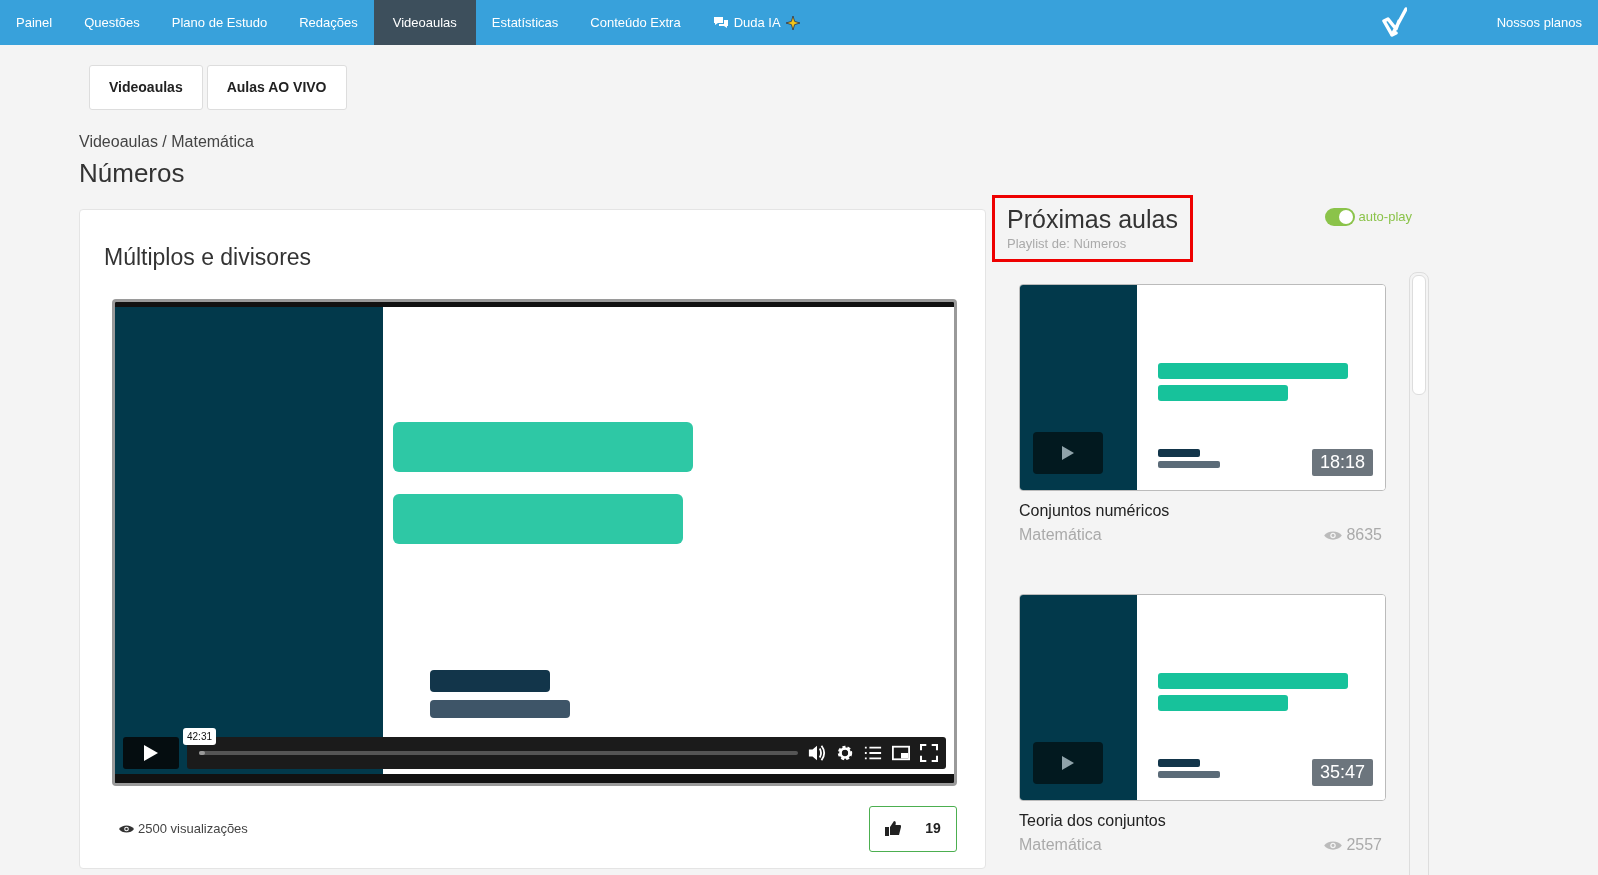 The height and width of the screenshot is (875, 1598). I want to click on page-title: Números, so click(132, 173).